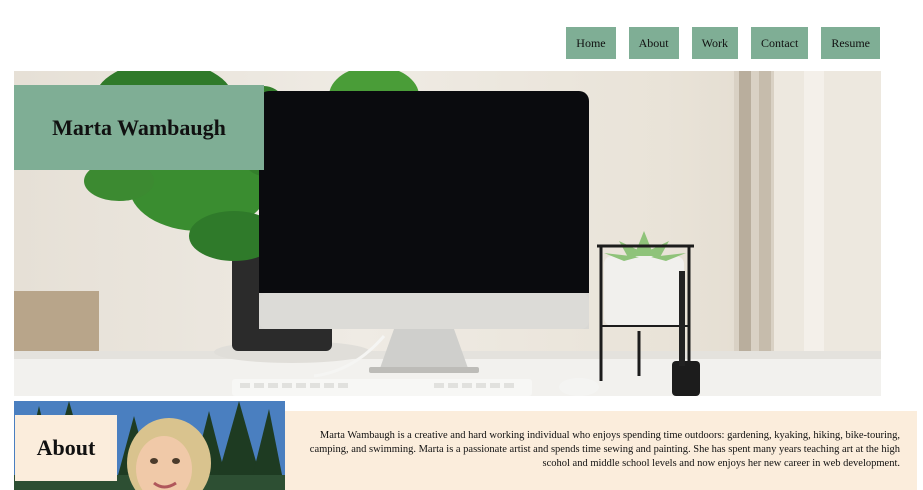 This screenshot has height=490, width=923. I want to click on about-heading: About, so click(66, 447).